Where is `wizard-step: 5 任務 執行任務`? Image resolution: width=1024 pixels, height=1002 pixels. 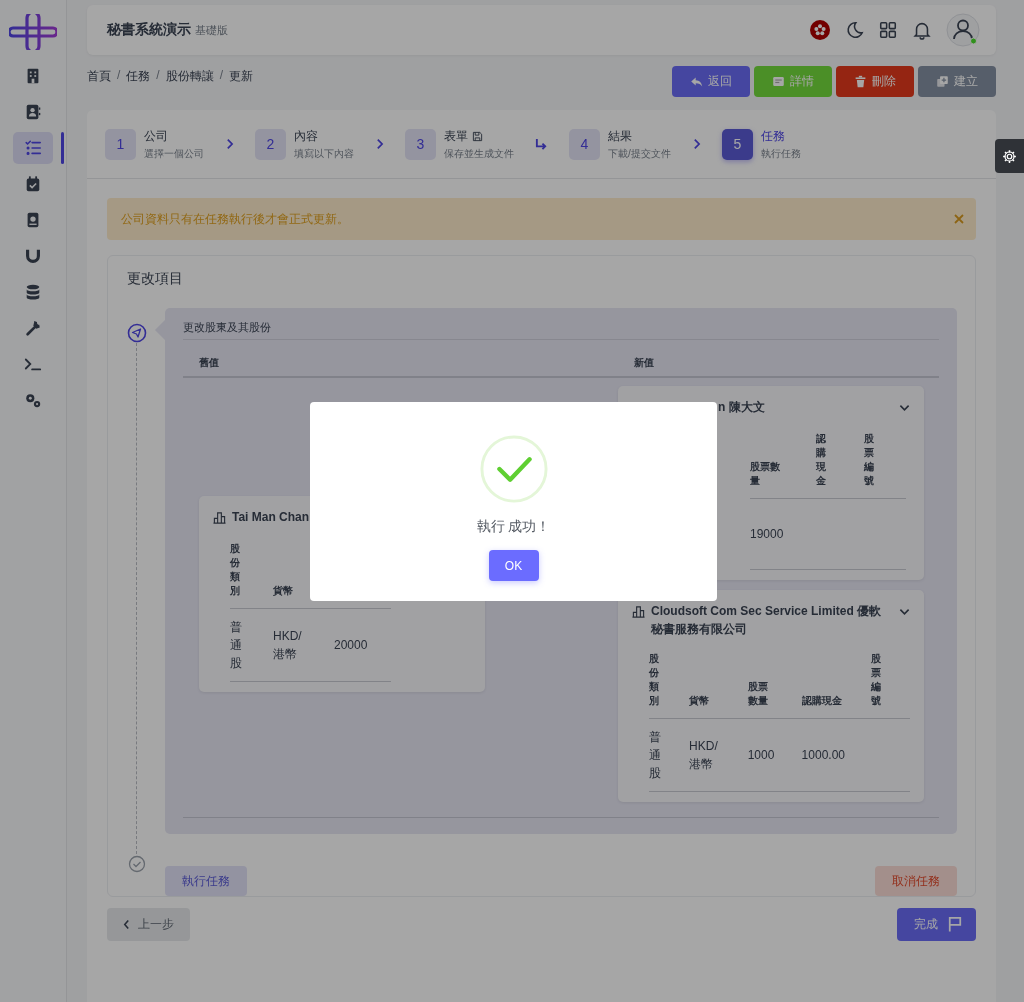 wizard-step: 5 任務 執行任務 is located at coordinates (761, 144).